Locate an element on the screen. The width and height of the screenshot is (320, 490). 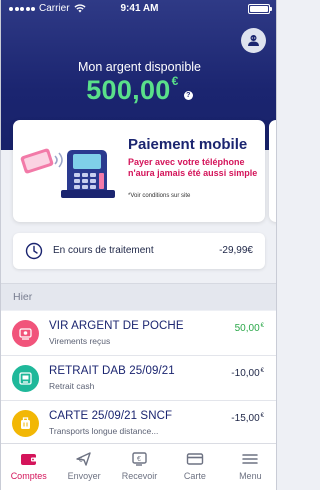
bottom-tab-bar: Comptes € Envoyer € Recevoir Carte Menu is located at coordinates (138, 466).